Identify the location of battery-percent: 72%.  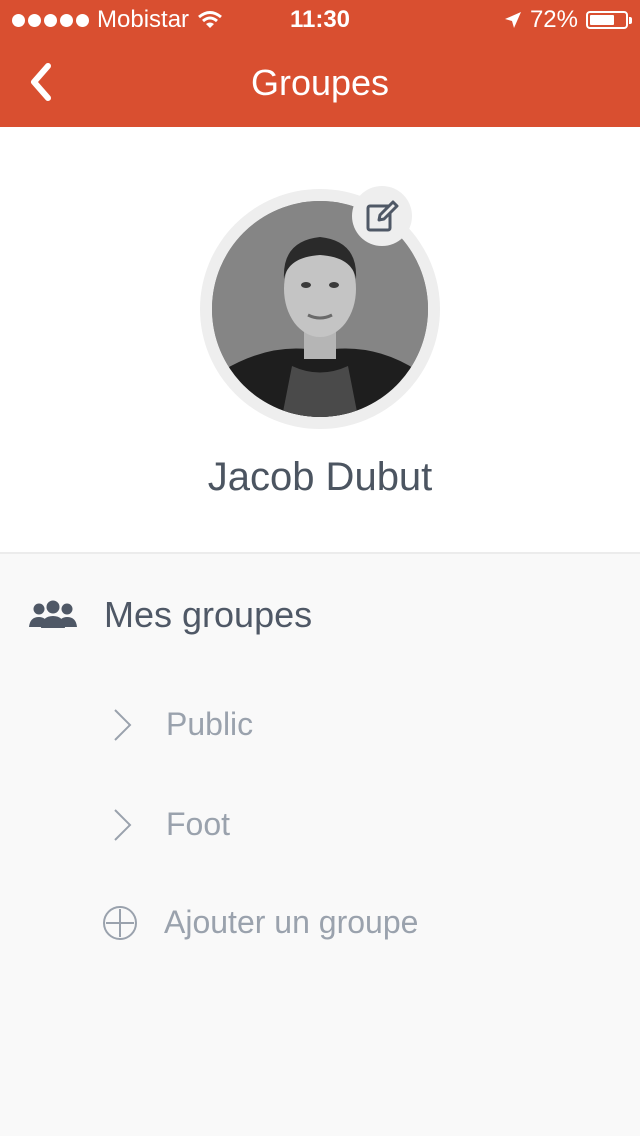
(553, 19).